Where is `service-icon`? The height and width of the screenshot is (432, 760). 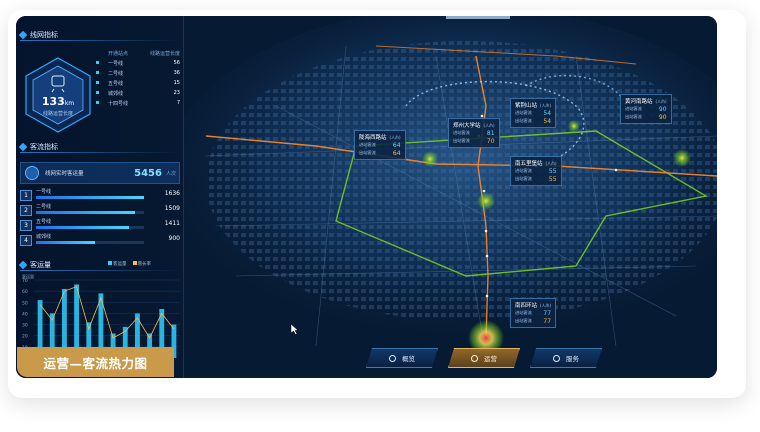 service-icon is located at coordinates (556, 358).